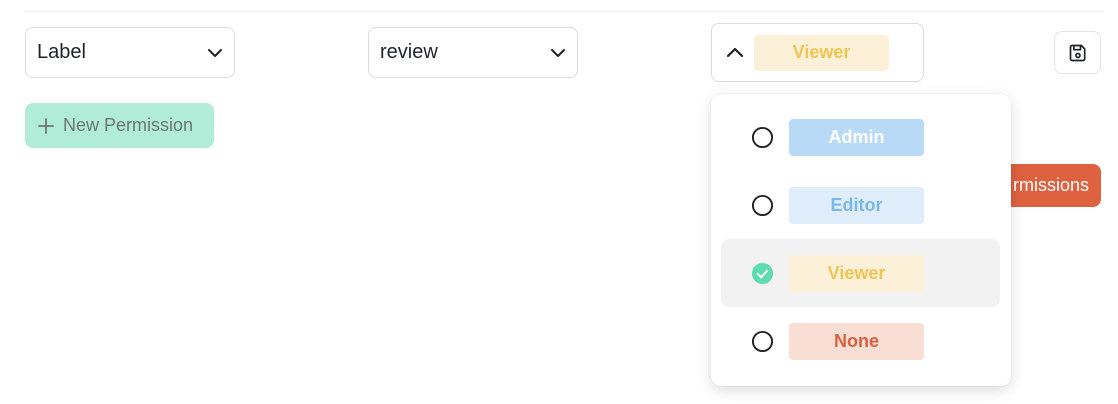 Image resolution: width=1118 pixels, height=404 pixels. Describe the element at coordinates (1050, 185) in the screenshot. I see `permissions-button-label: rmissions` at that location.